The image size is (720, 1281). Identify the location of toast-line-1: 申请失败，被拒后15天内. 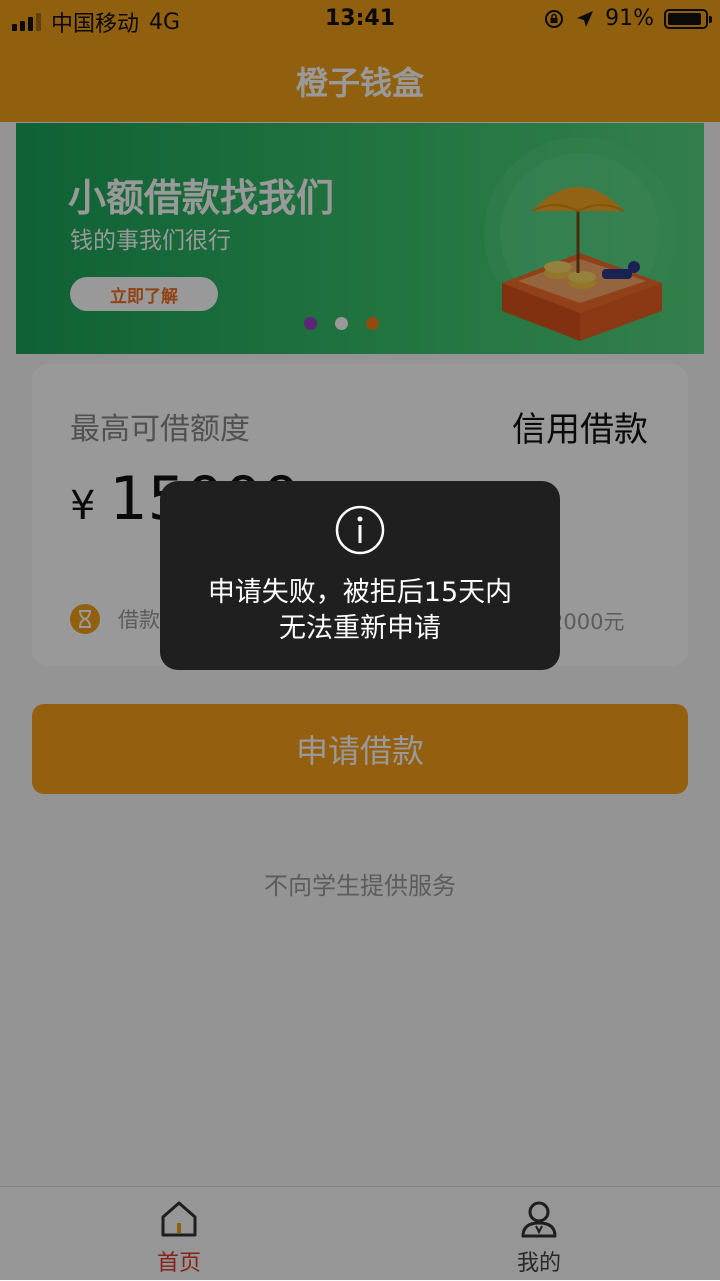
(360, 592).